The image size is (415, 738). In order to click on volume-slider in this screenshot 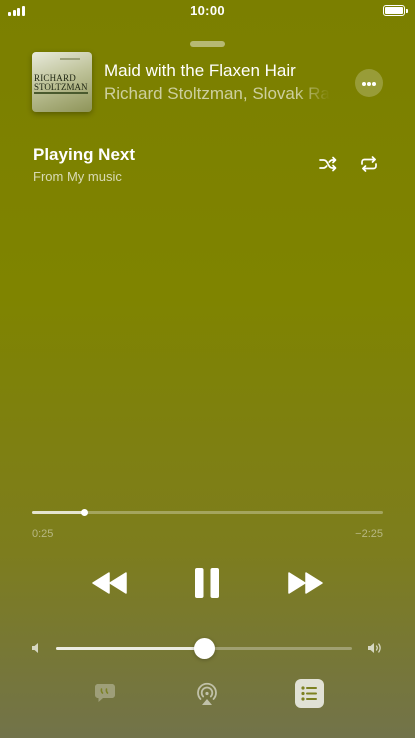, I will do `click(204, 648)`.